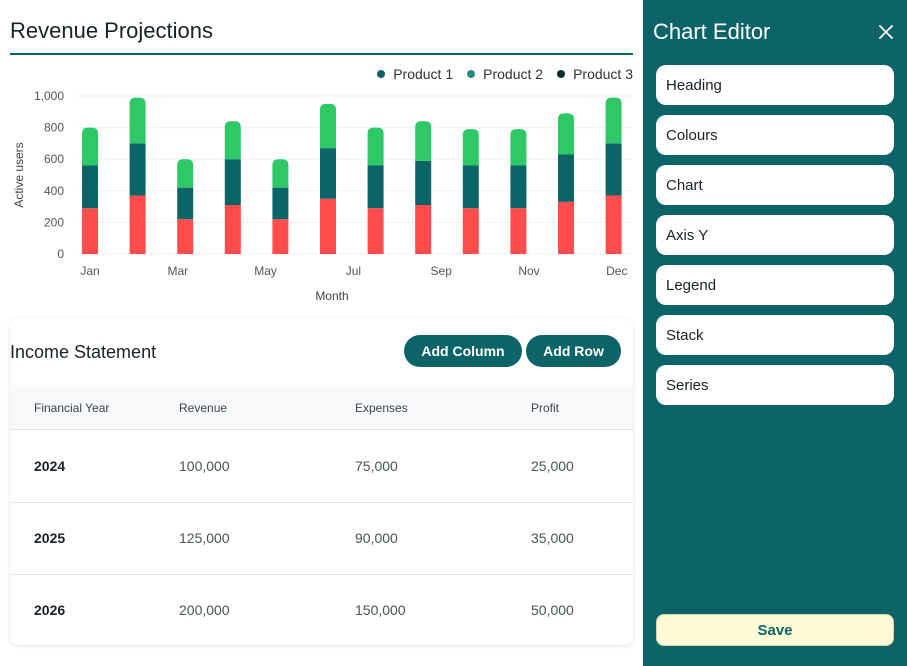 Image resolution: width=907 pixels, height=666 pixels. What do you see at coordinates (321, 466) in the screenshot?
I see `table-row: 2024 100,000 75,000 25,000` at bounding box center [321, 466].